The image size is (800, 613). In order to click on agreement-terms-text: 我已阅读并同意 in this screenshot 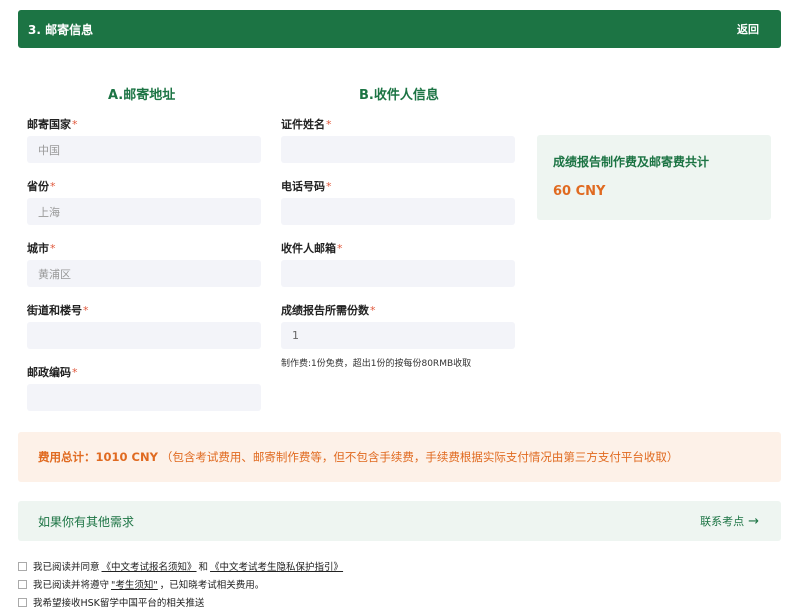, I will do `click(66, 567)`.